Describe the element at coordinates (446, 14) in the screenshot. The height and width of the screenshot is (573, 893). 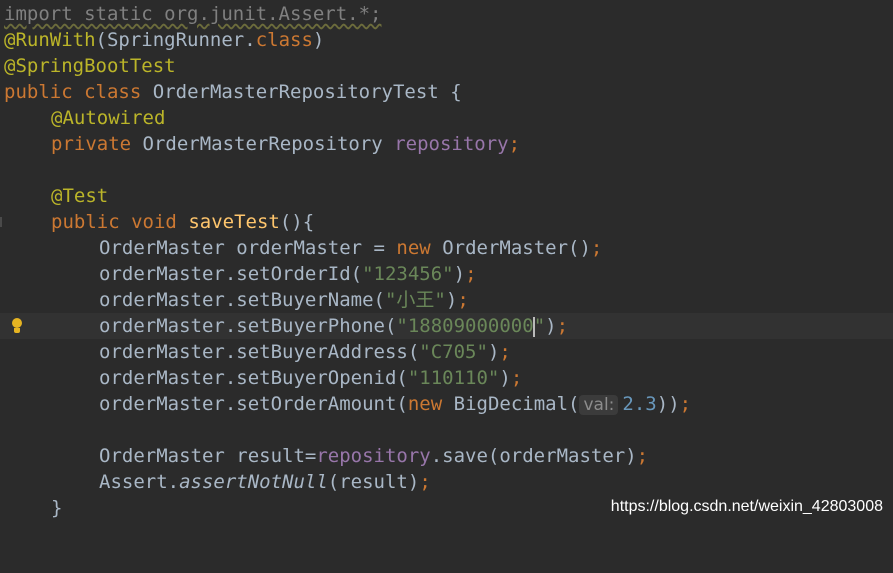
I see `code-line: import static org.junit.Assert.*;` at that location.